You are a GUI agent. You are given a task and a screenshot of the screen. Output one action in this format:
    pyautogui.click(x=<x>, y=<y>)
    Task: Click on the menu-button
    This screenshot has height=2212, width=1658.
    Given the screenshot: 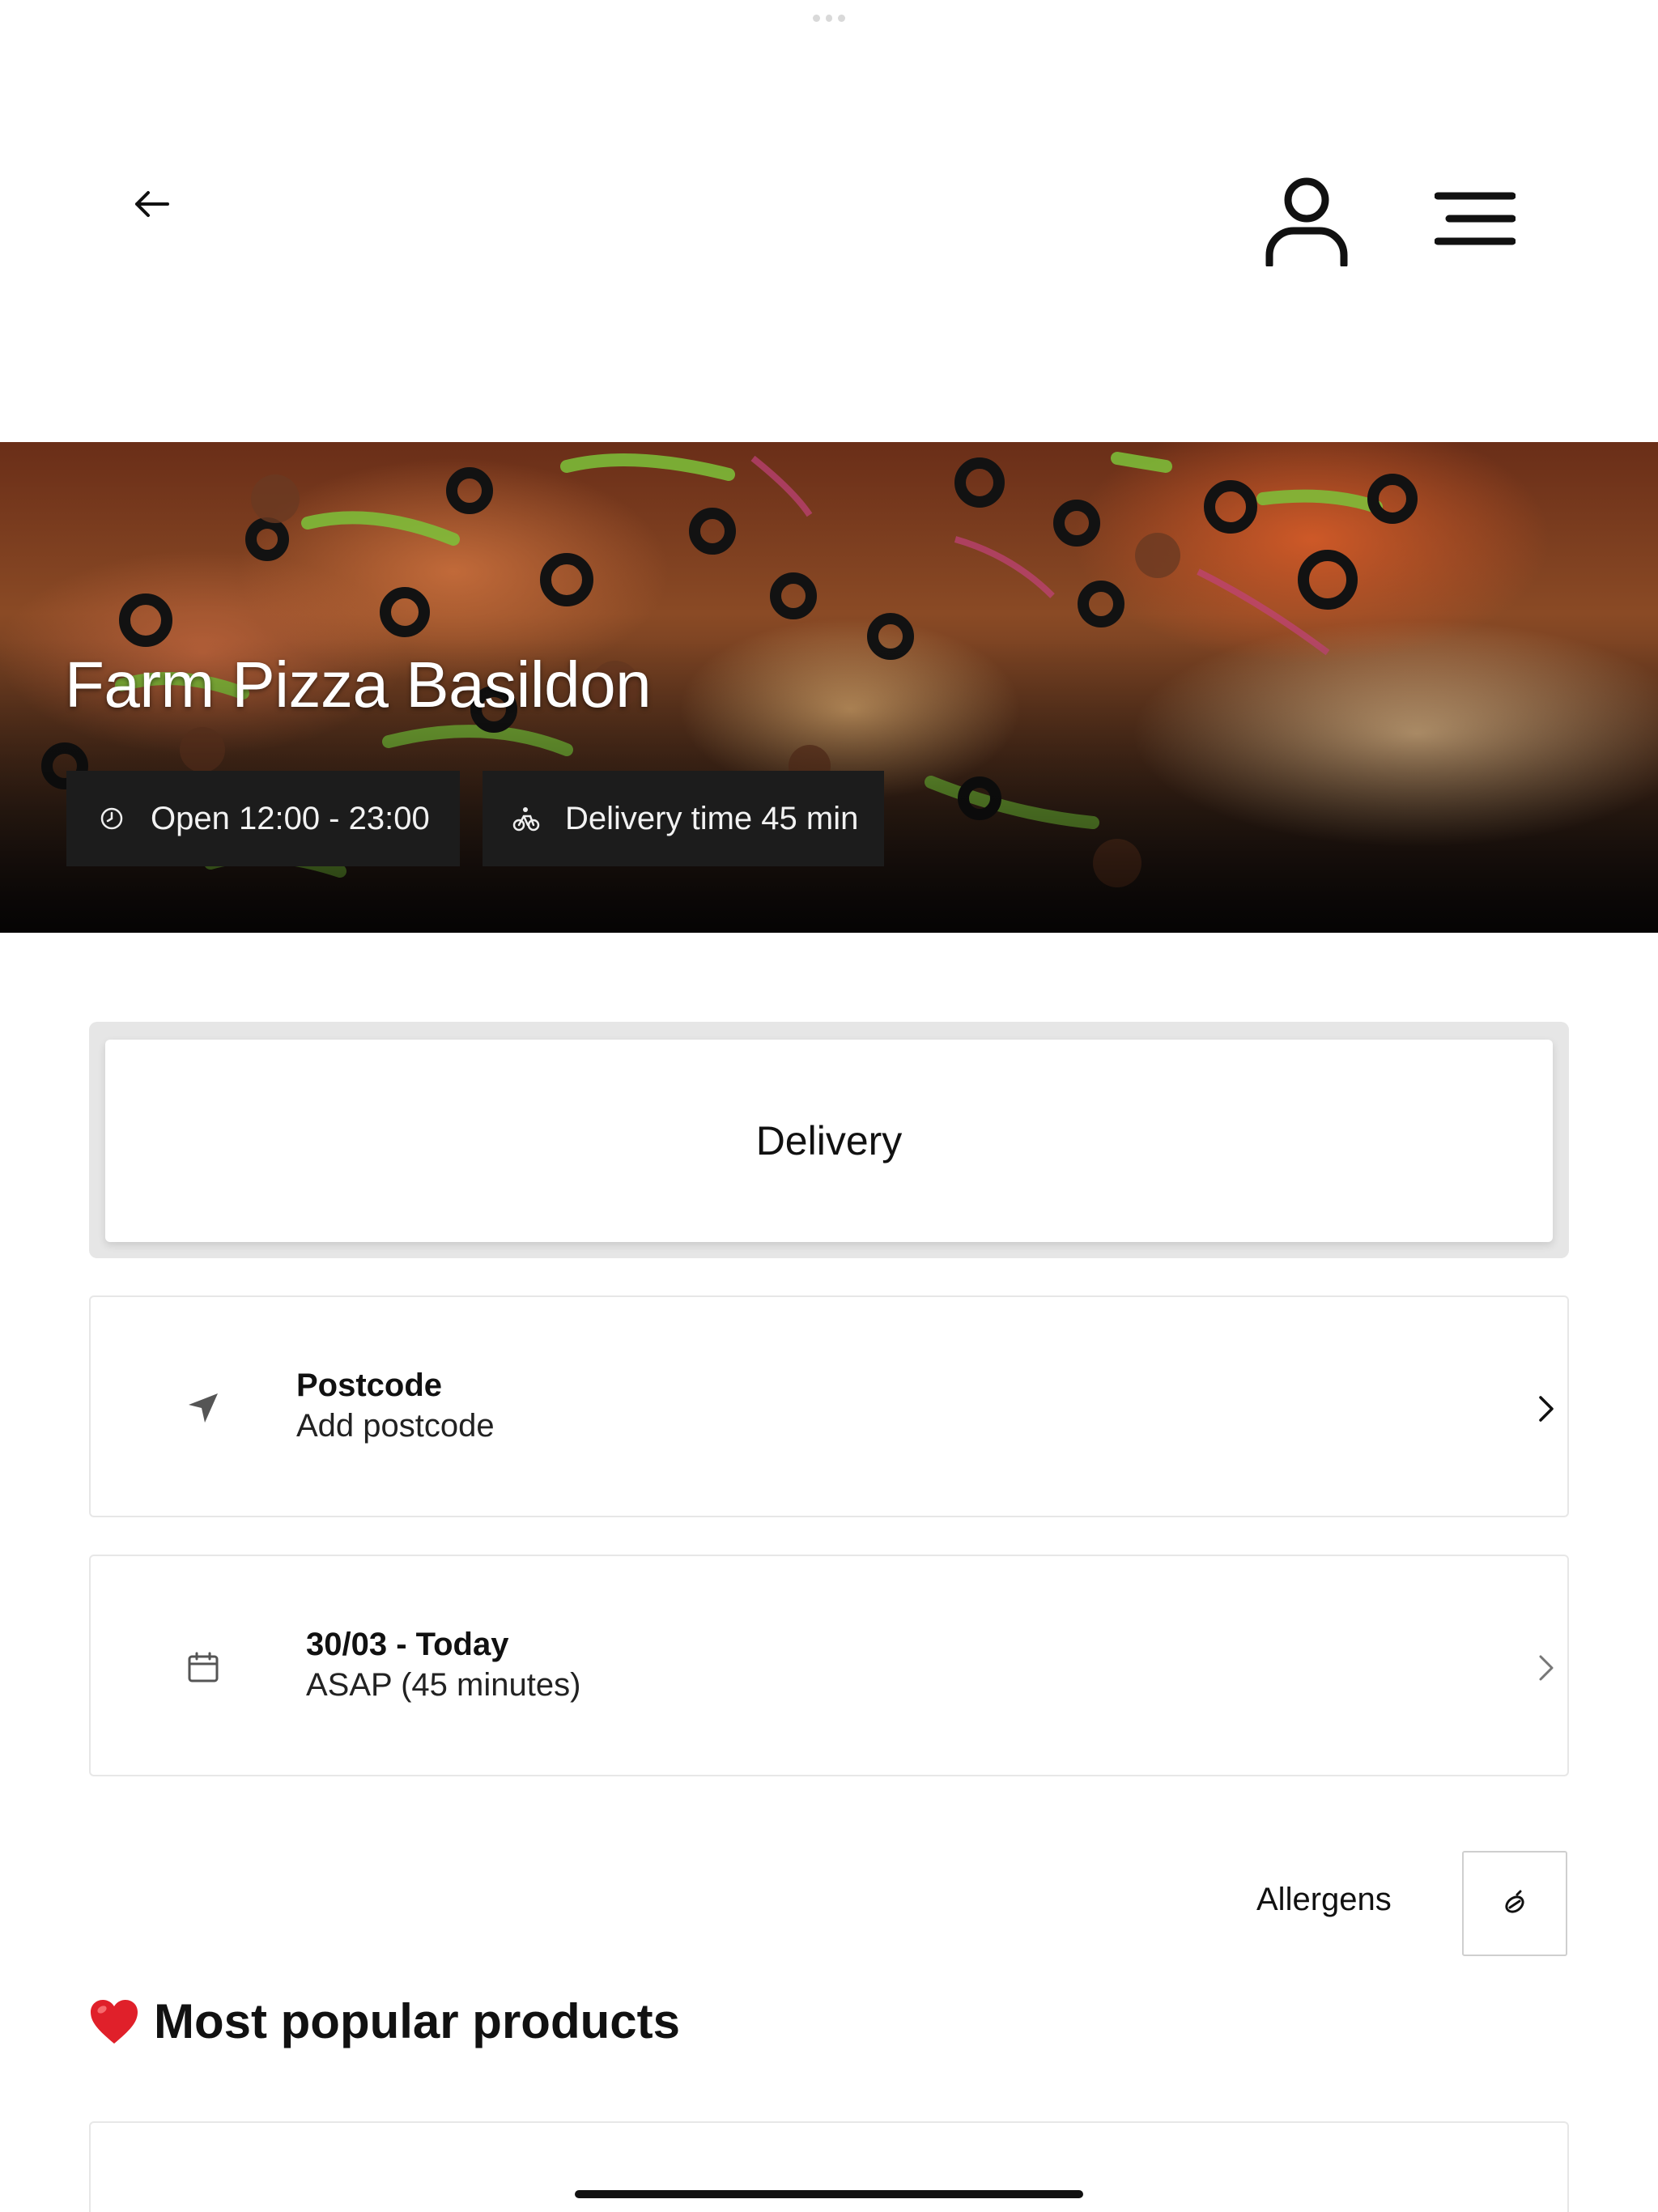 What is the action you would take?
    pyautogui.click(x=1475, y=219)
    